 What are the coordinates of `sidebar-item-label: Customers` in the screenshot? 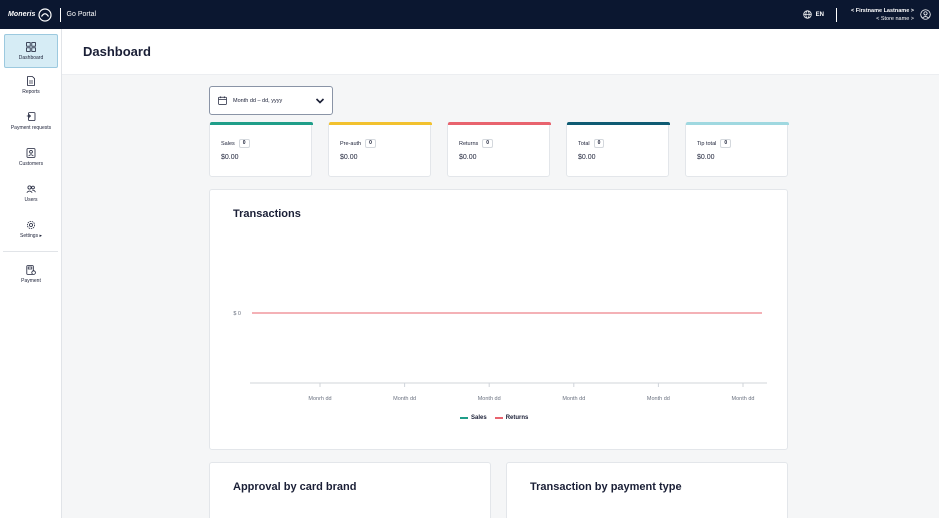 It's located at (31, 163).